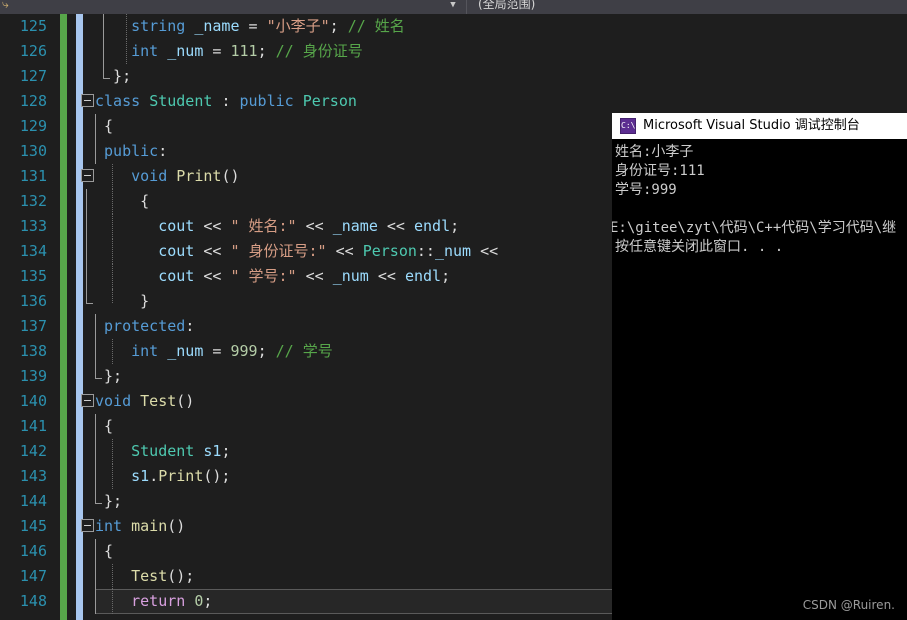  What do you see at coordinates (654, 152) in the screenshot?
I see `console-output-line: 姓名:小李子` at bounding box center [654, 152].